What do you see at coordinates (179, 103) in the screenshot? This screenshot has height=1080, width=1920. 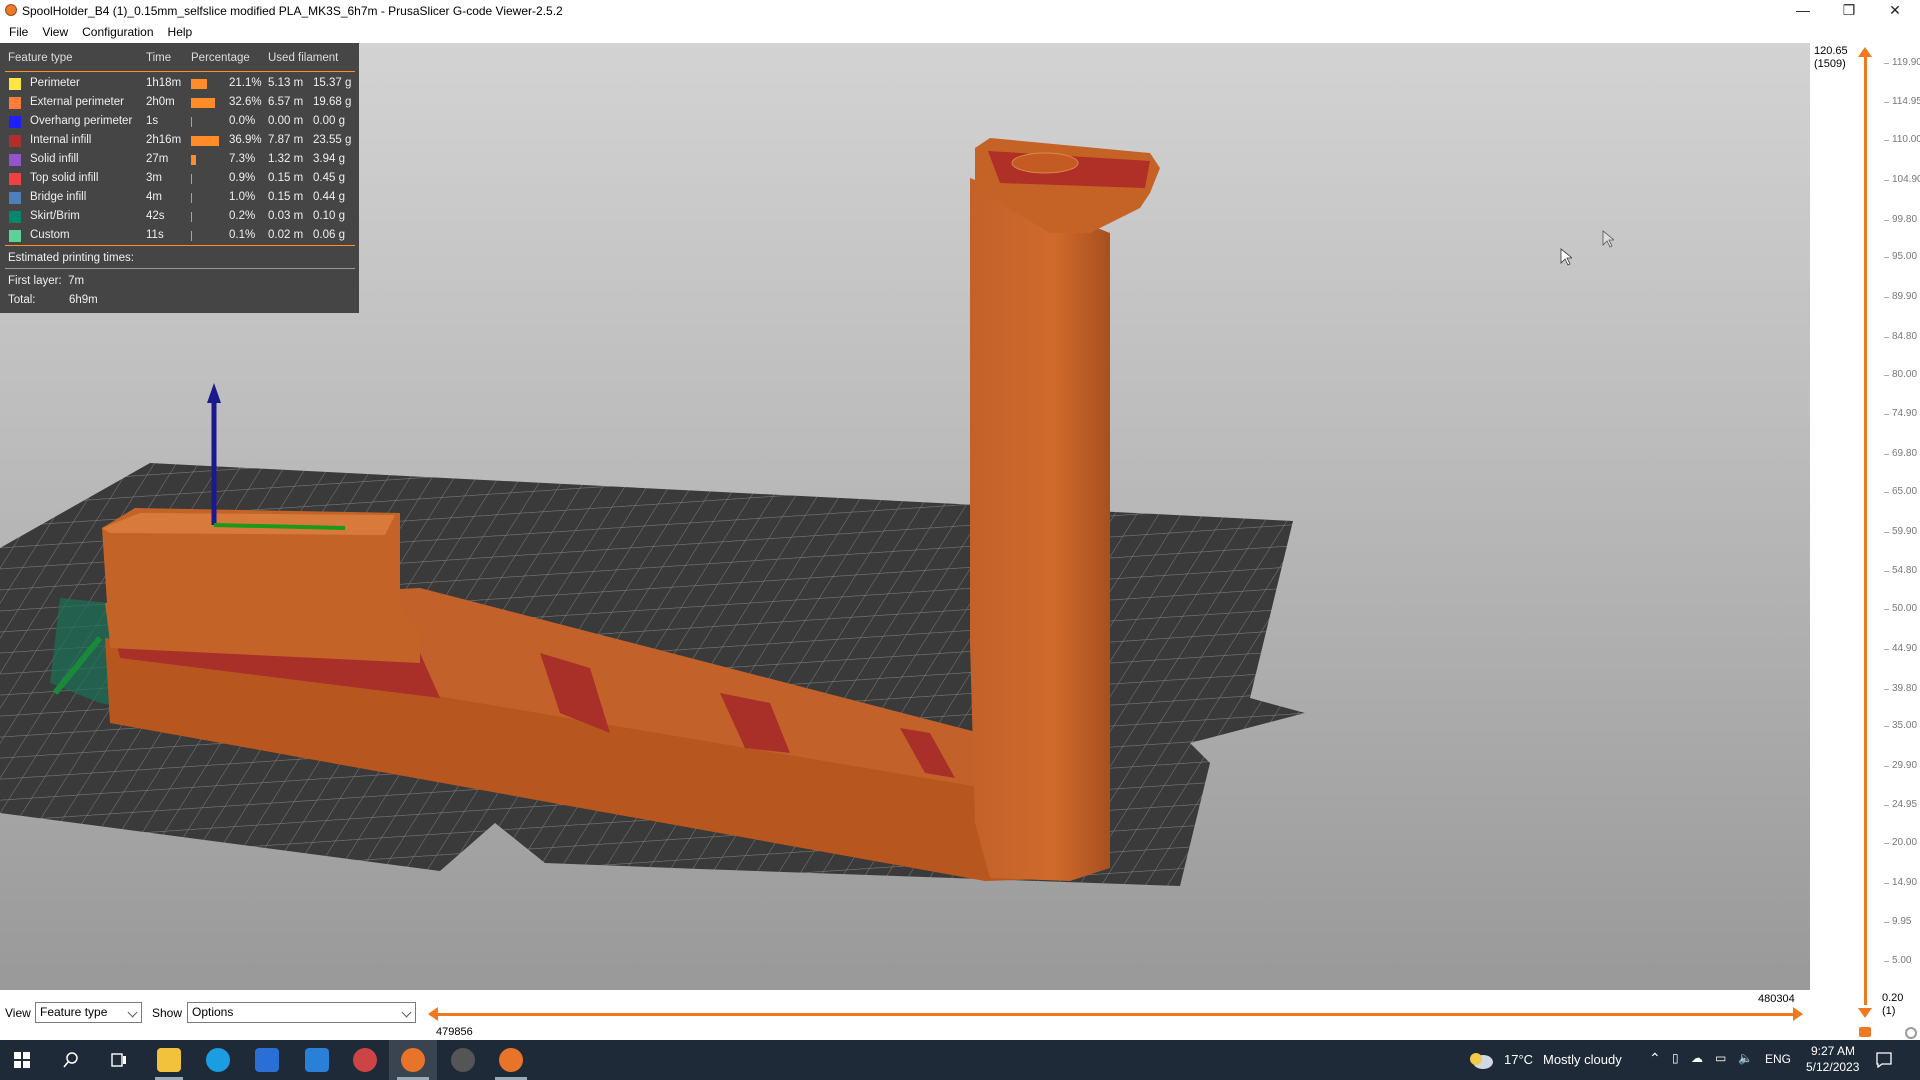 I see `legend-row: External perimeter 2h0m 32.6% 6.57 m 19.68 g` at bounding box center [179, 103].